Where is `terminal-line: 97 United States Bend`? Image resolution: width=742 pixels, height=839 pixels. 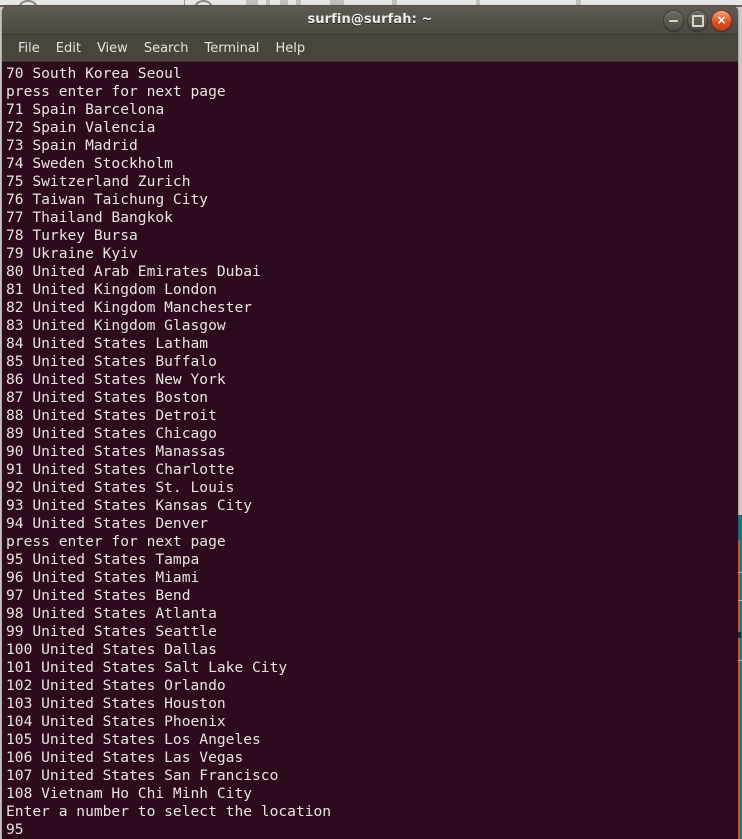 terminal-line: 97 United States Bend is located at coordinates (98, 595).